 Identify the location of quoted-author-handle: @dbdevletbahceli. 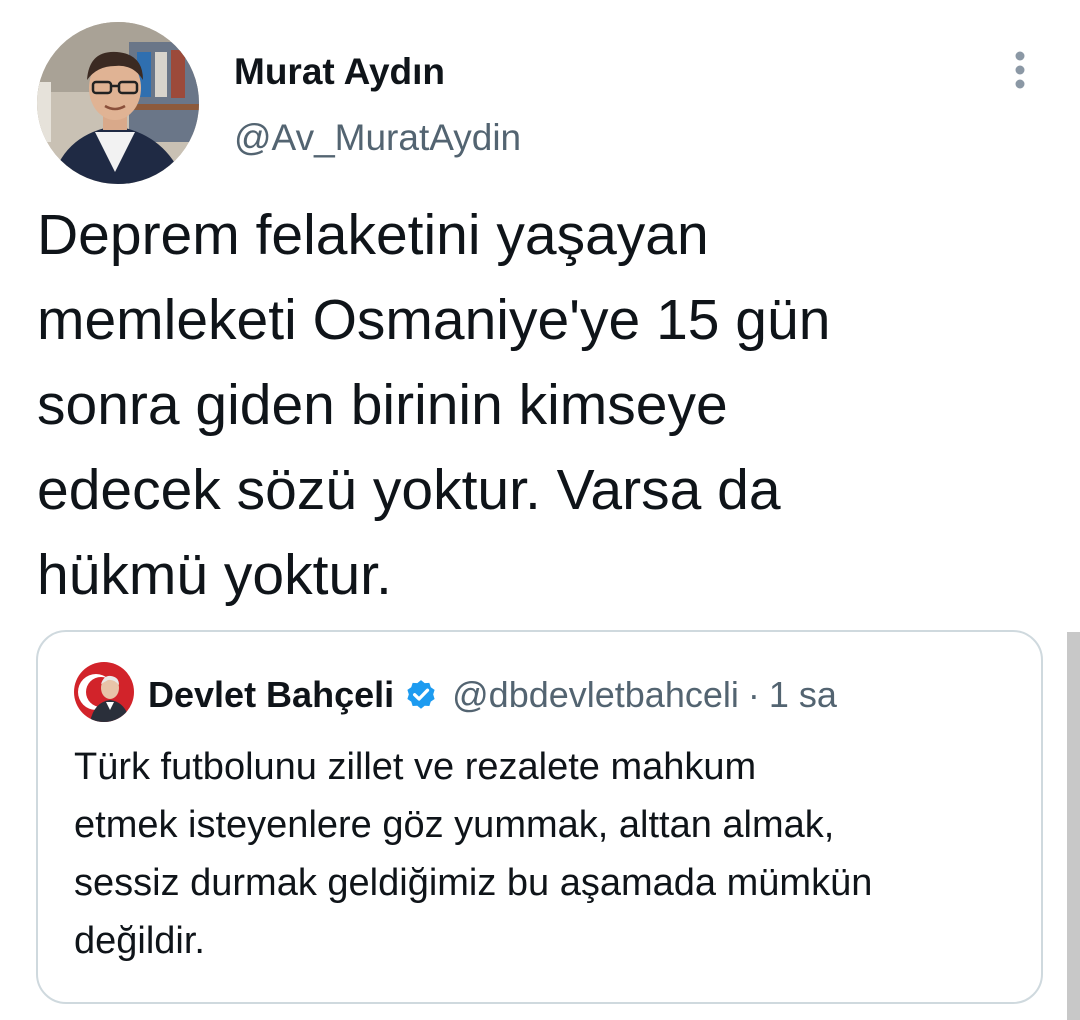
(595, 695).